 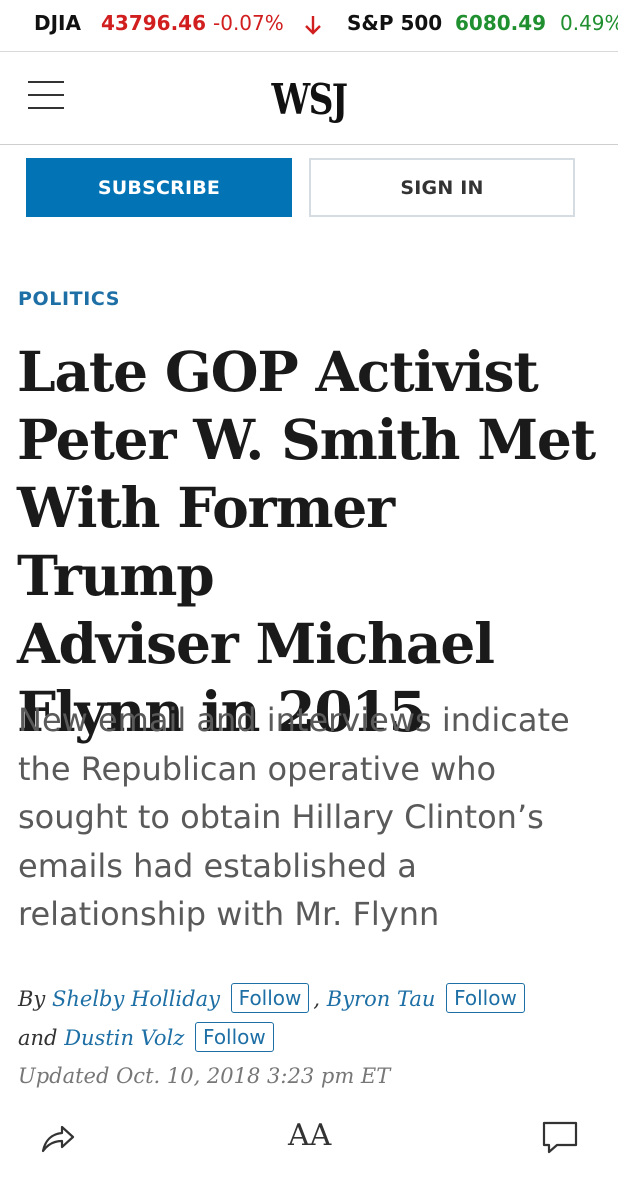 What do you see at coordinates (257, 768) in the screenshot?
I see `summary-line: the Republican operative who` at bounding box center [257, 768].